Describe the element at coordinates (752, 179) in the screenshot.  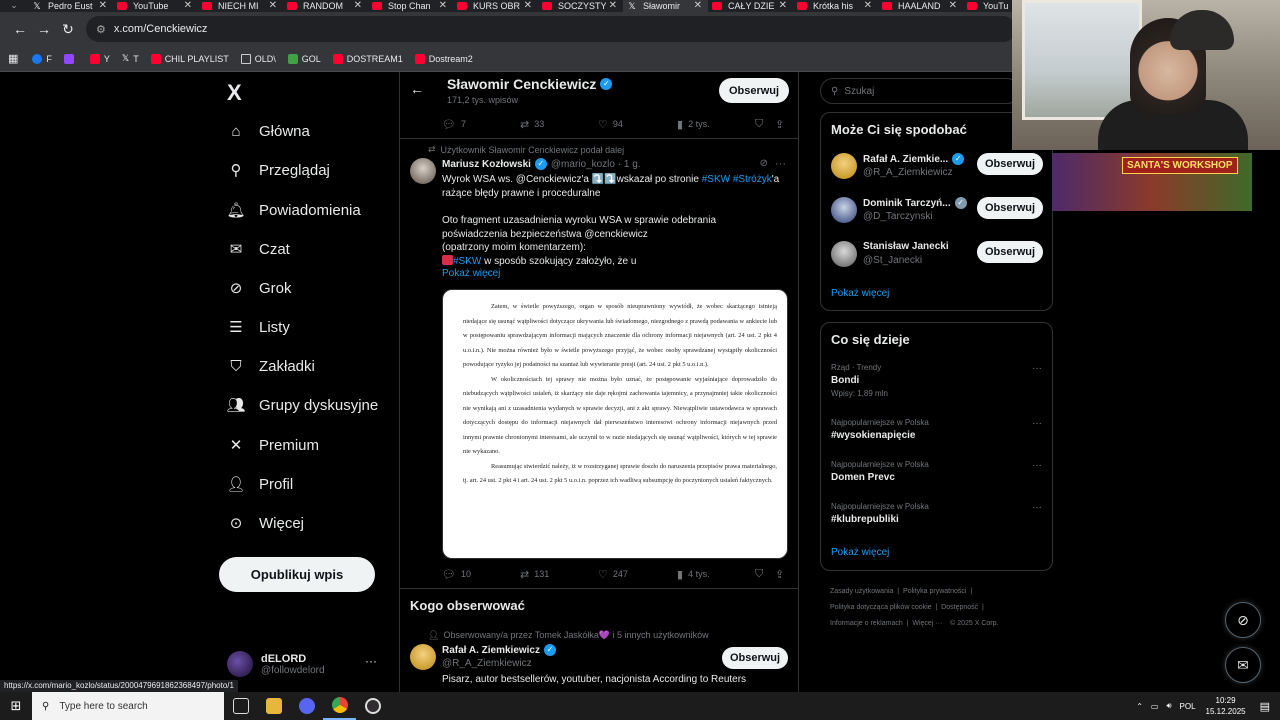
I see `hashtag-link: #Stróżyk` at that location.